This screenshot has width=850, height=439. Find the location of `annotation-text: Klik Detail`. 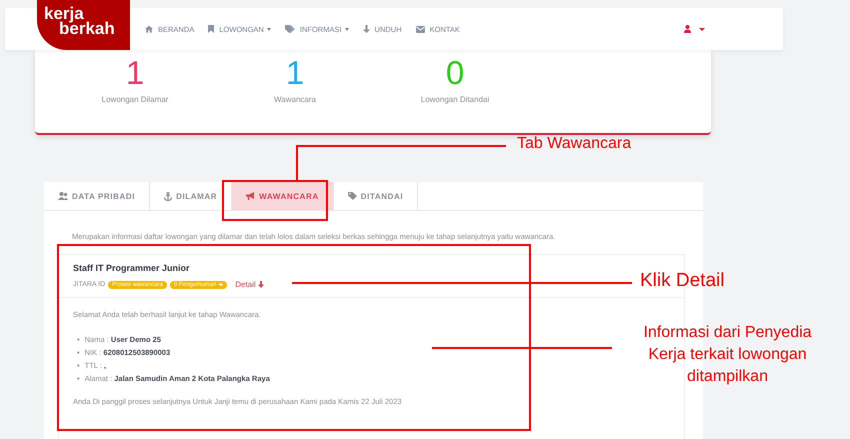

annotation-text: Klik Detail is located at coordinates (682, 281).